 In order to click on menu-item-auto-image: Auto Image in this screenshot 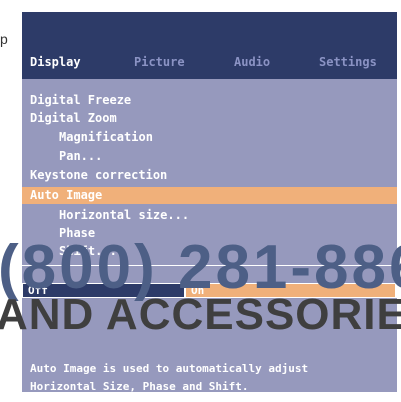, I will do `click(209, 195)`.